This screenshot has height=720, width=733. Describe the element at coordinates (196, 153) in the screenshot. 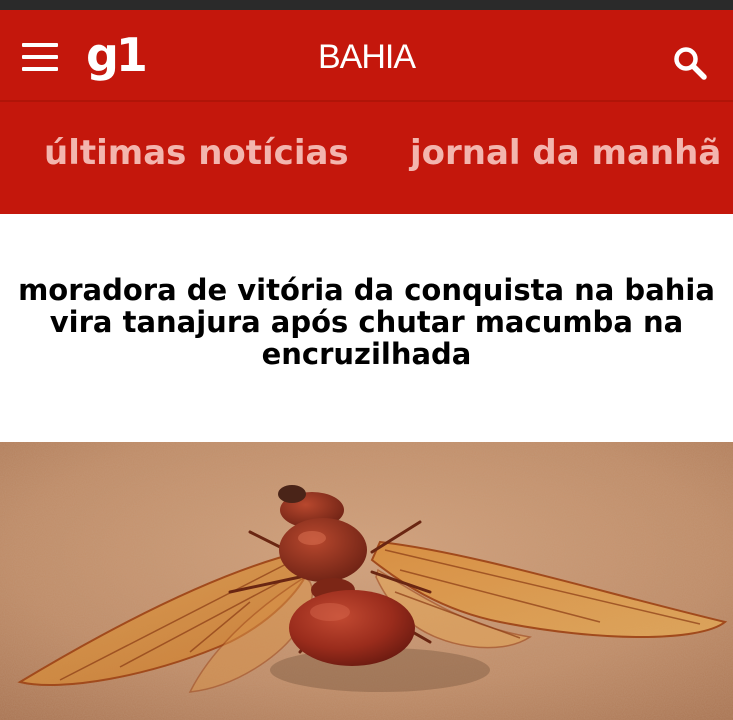

I see `nav-item-ultimas-noticias: últimas notícias` at that location.